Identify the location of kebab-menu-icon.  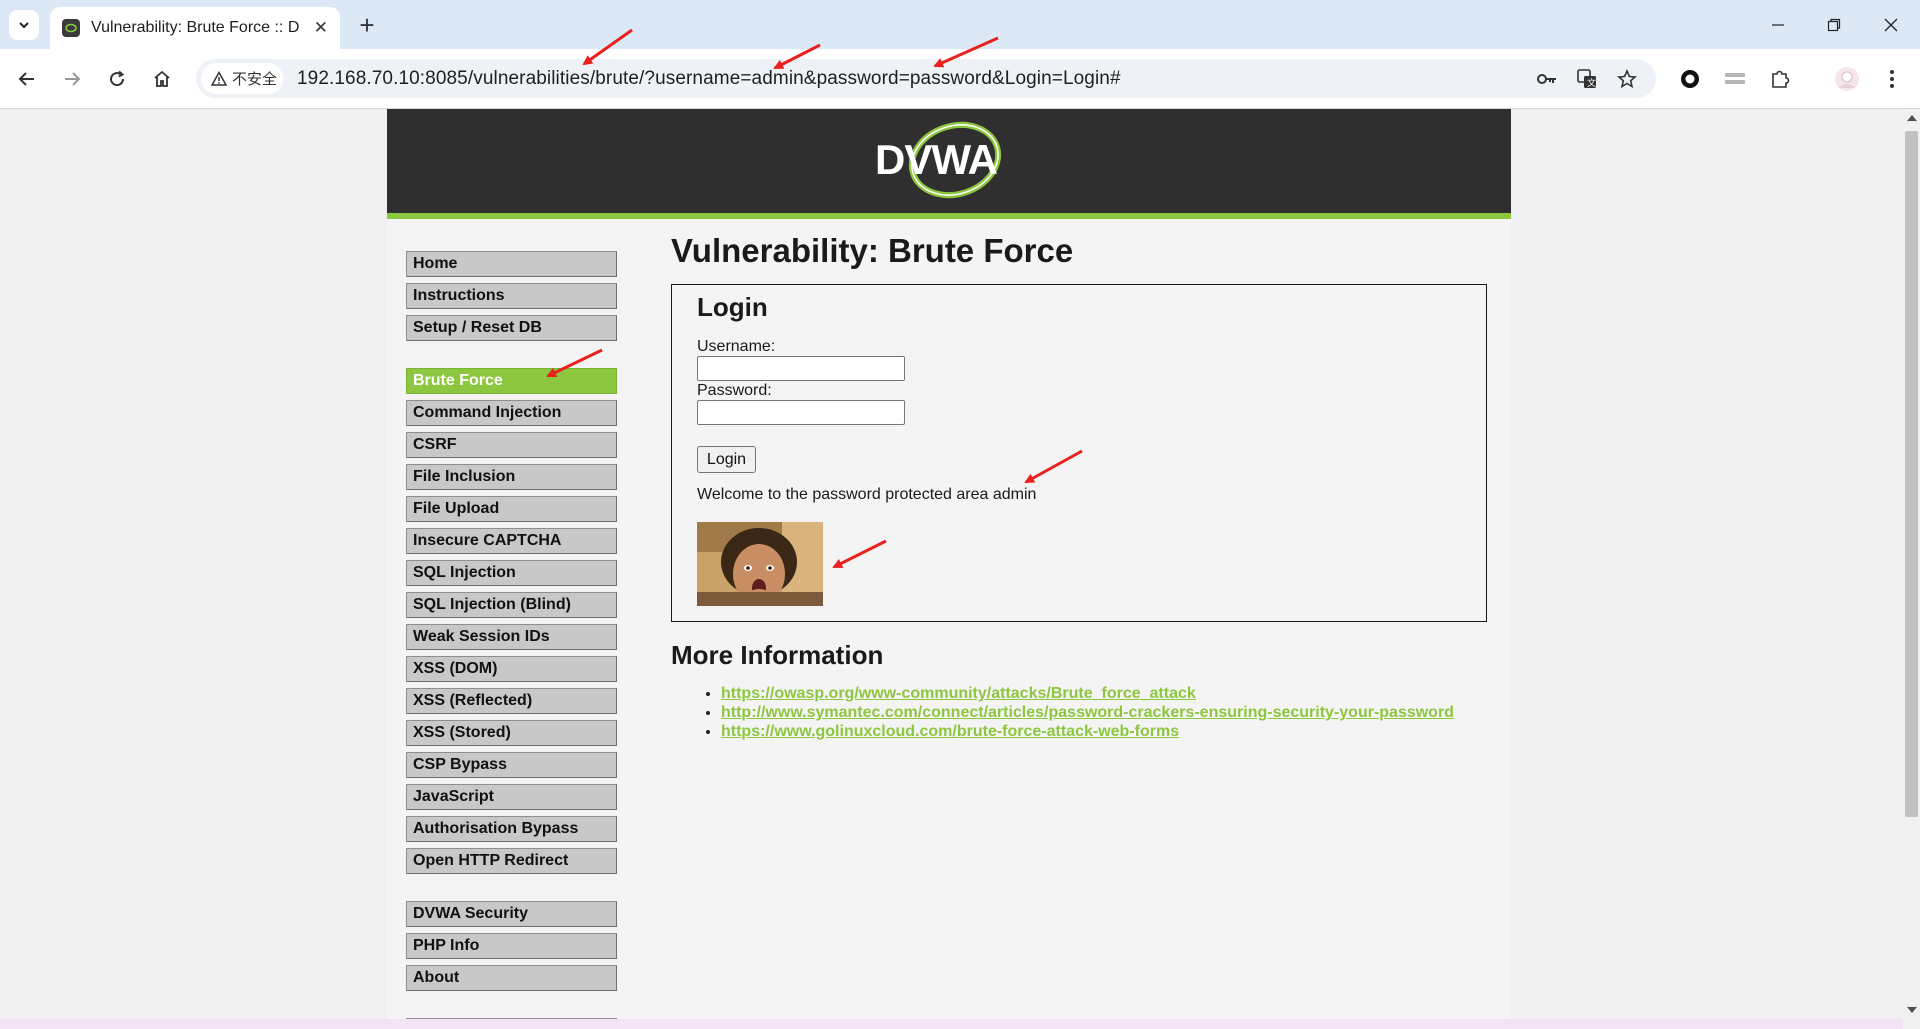
(1892, 79).